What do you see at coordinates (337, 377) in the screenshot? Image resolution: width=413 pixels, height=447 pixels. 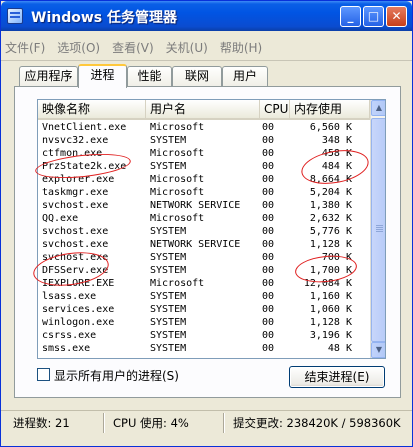 I see `end-process-button: 结束进程(E)` at bounding box center [337, 377].